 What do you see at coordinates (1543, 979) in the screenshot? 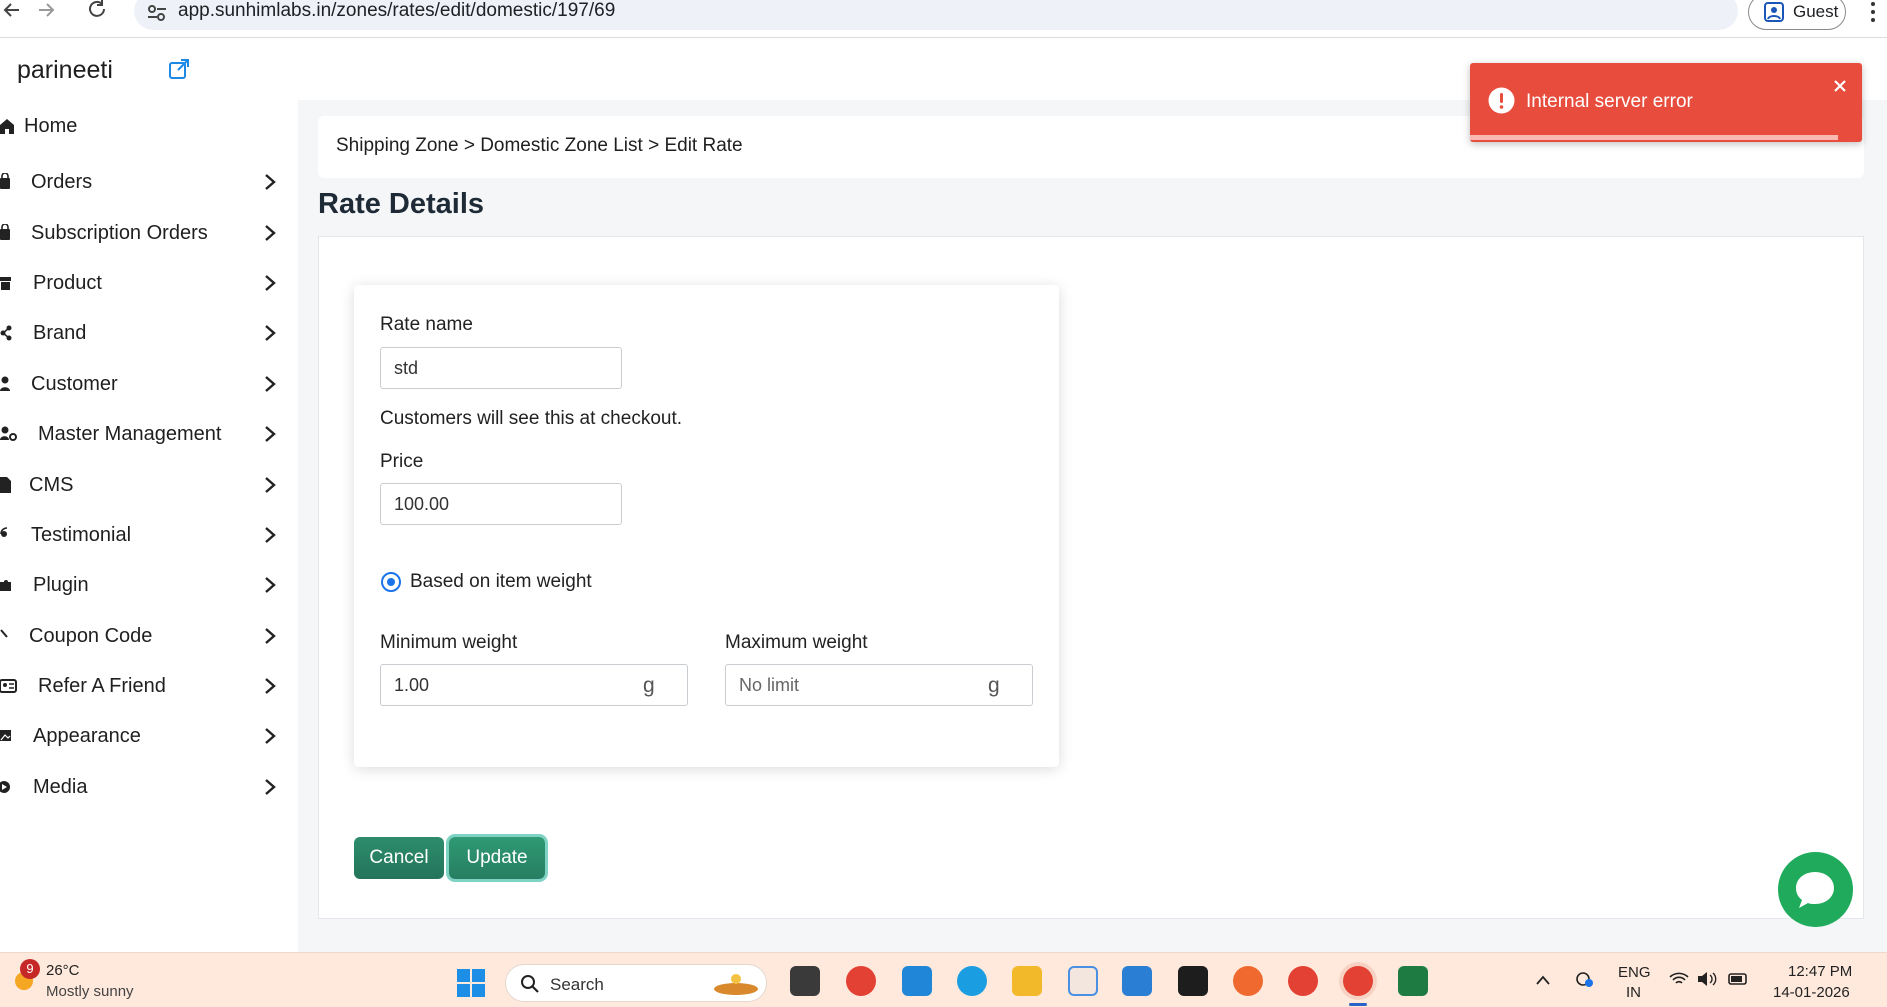
I see `tray-overflow-icon` at bounding box center [1543, 979].